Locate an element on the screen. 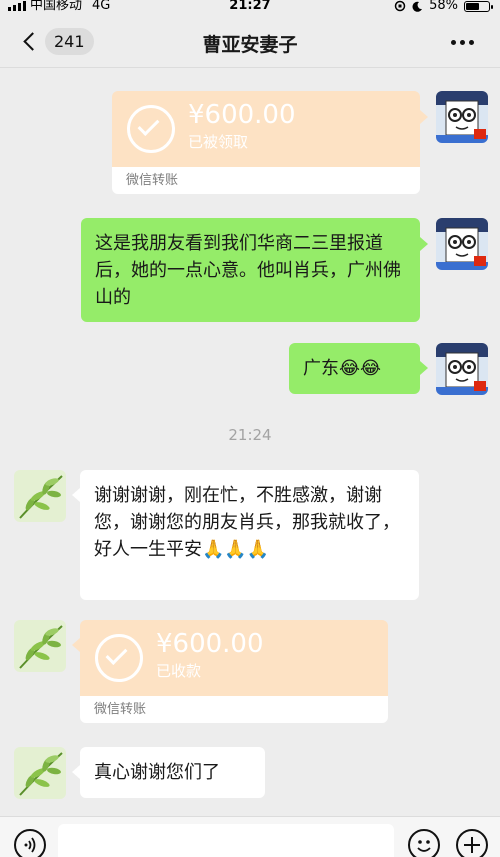 Image resolution: width=500 pixels, height=857 pixels. message-text: 广东😂😂 is located at coordinates (342, 368).